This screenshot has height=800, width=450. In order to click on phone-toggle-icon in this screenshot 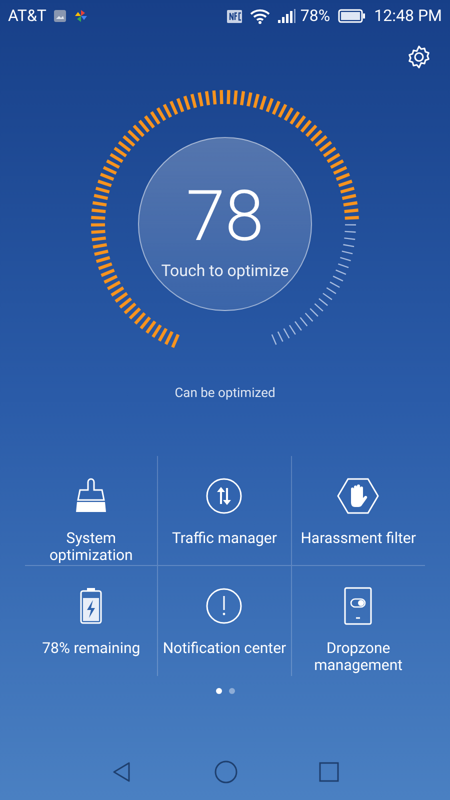, I will do `click(358, 605)`.